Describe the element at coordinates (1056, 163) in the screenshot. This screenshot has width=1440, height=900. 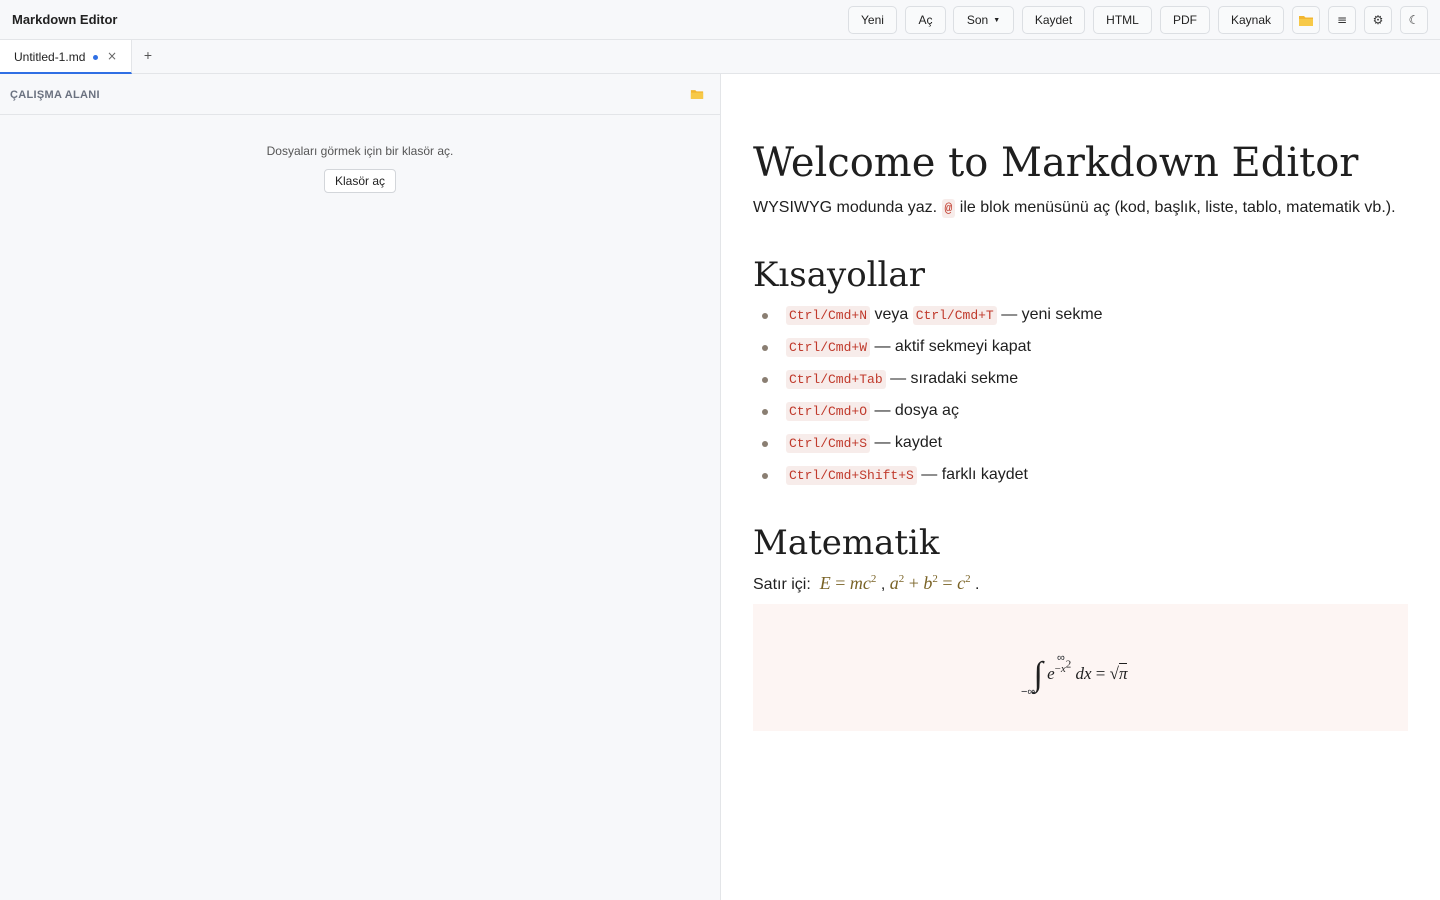
I see `doc-heading-1: Welcome to Markdown Editor` at that location.